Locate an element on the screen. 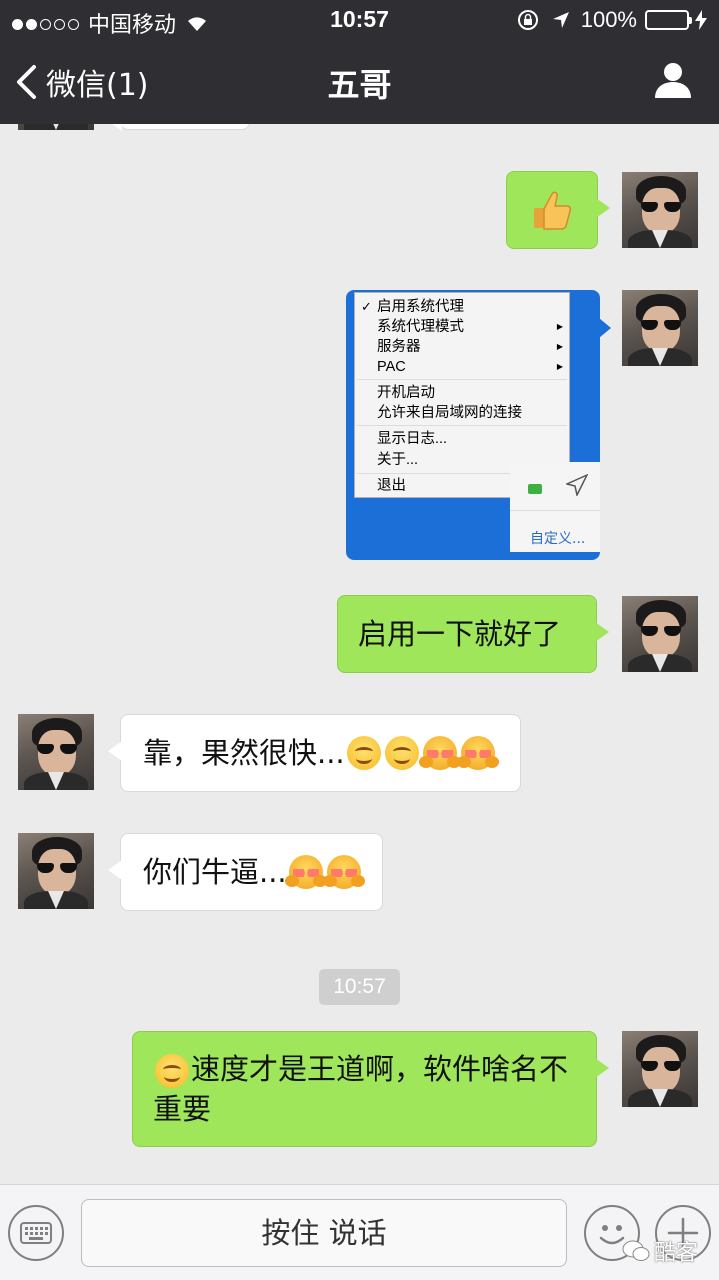 The height and width of the screenshot is (1280, 719). watermark-text: 酷客 is located at coordinates (676, 1253).